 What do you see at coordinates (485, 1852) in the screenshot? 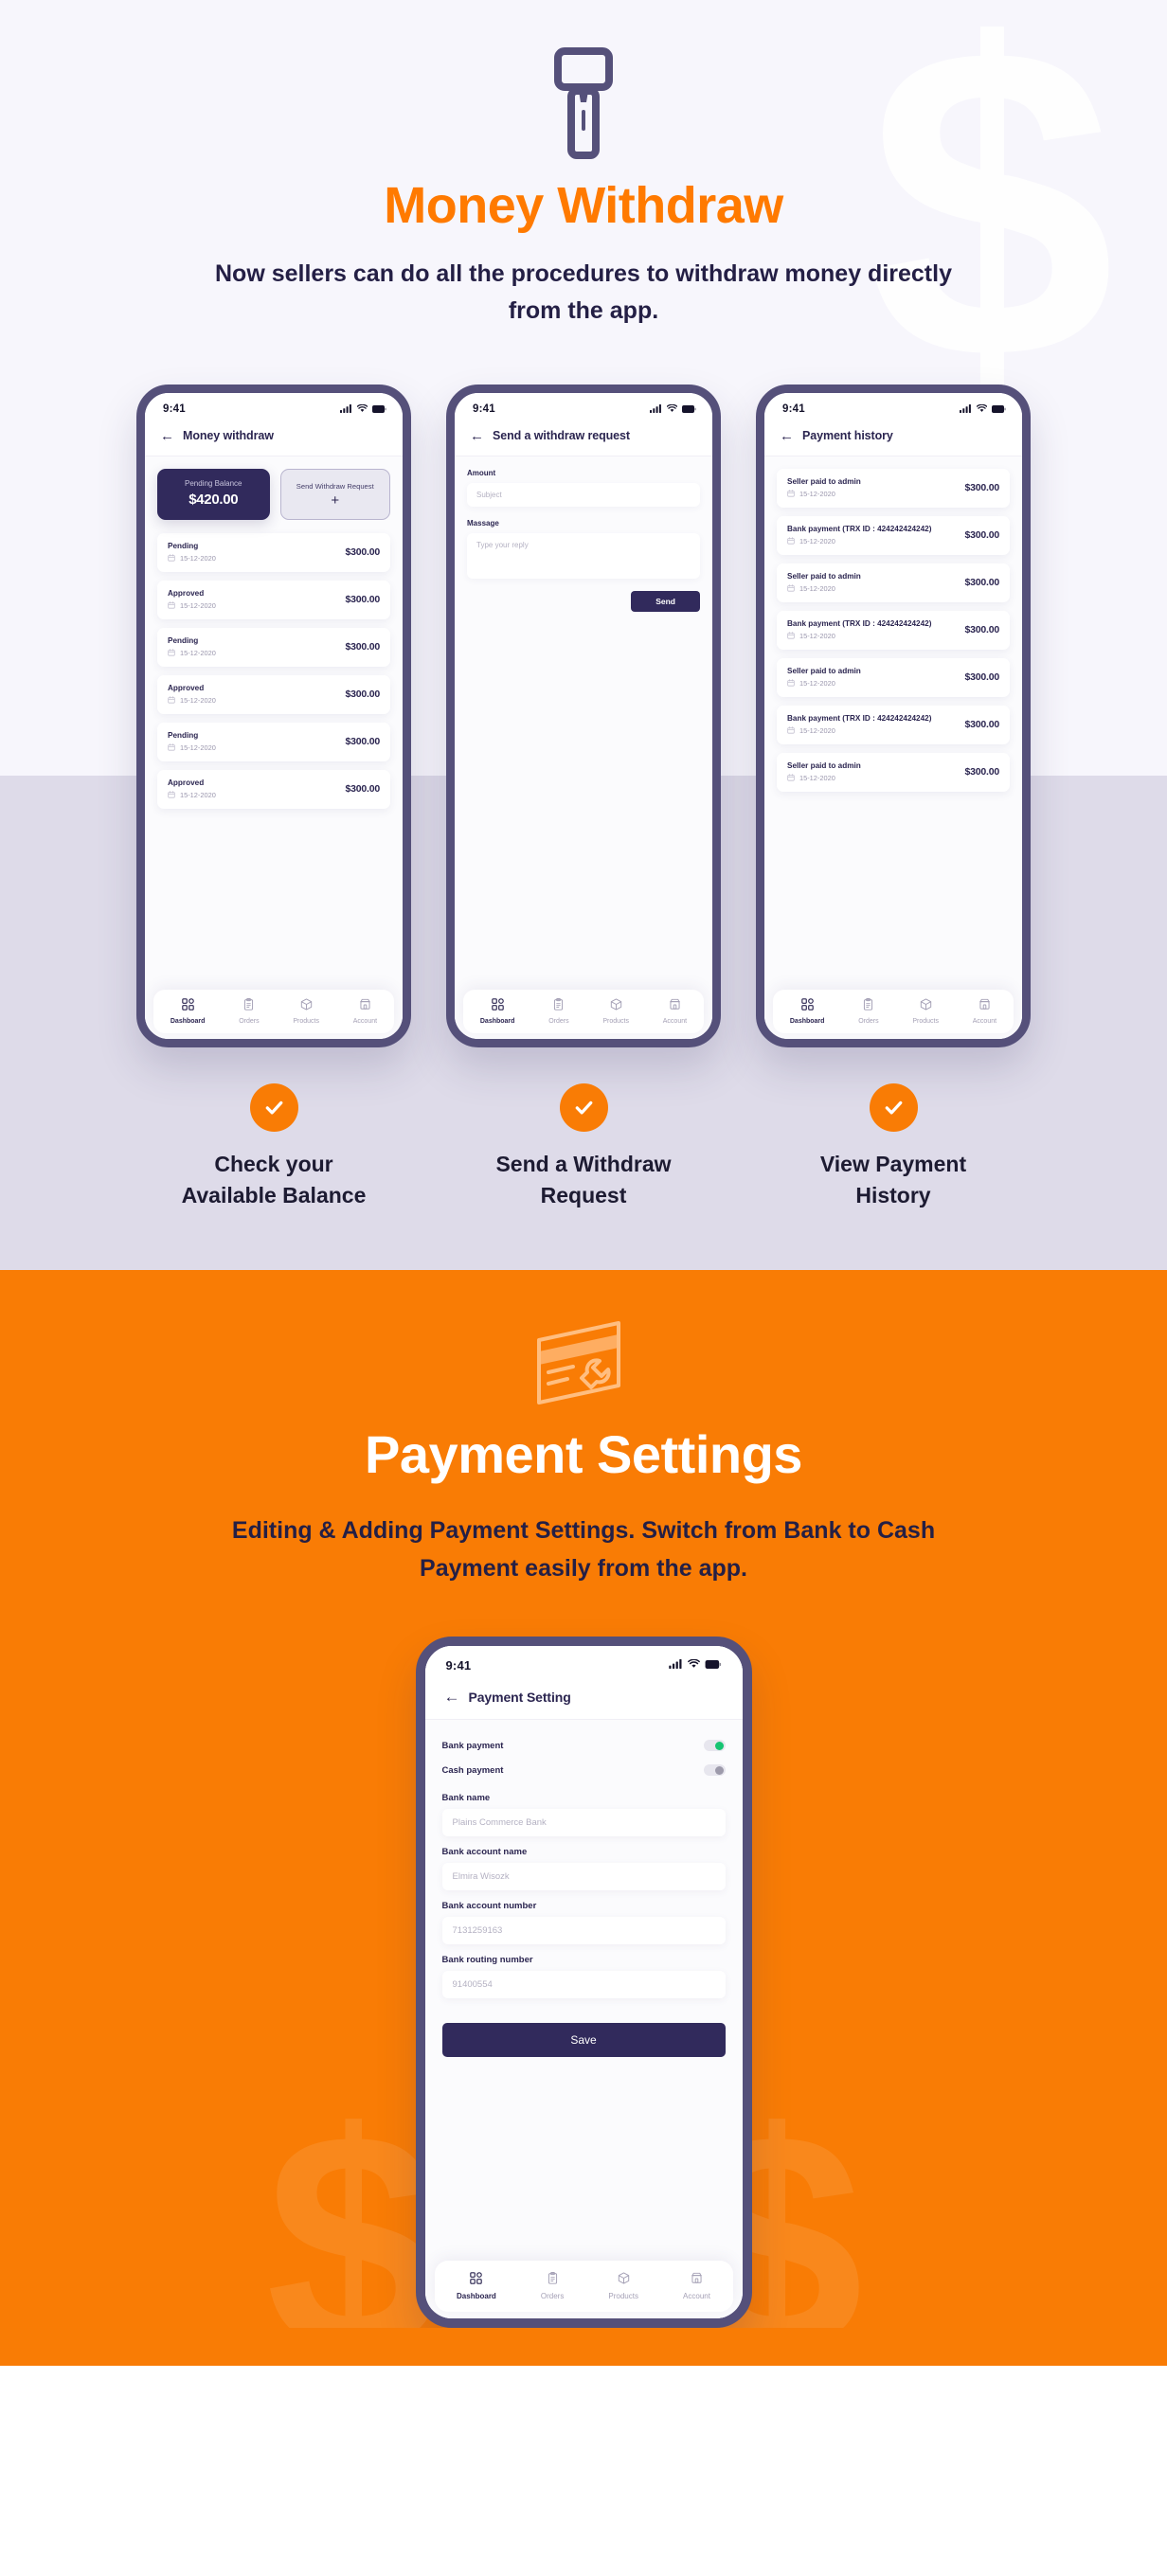
I see `field-label: Bank account name` at bounding box center [485, 1852].